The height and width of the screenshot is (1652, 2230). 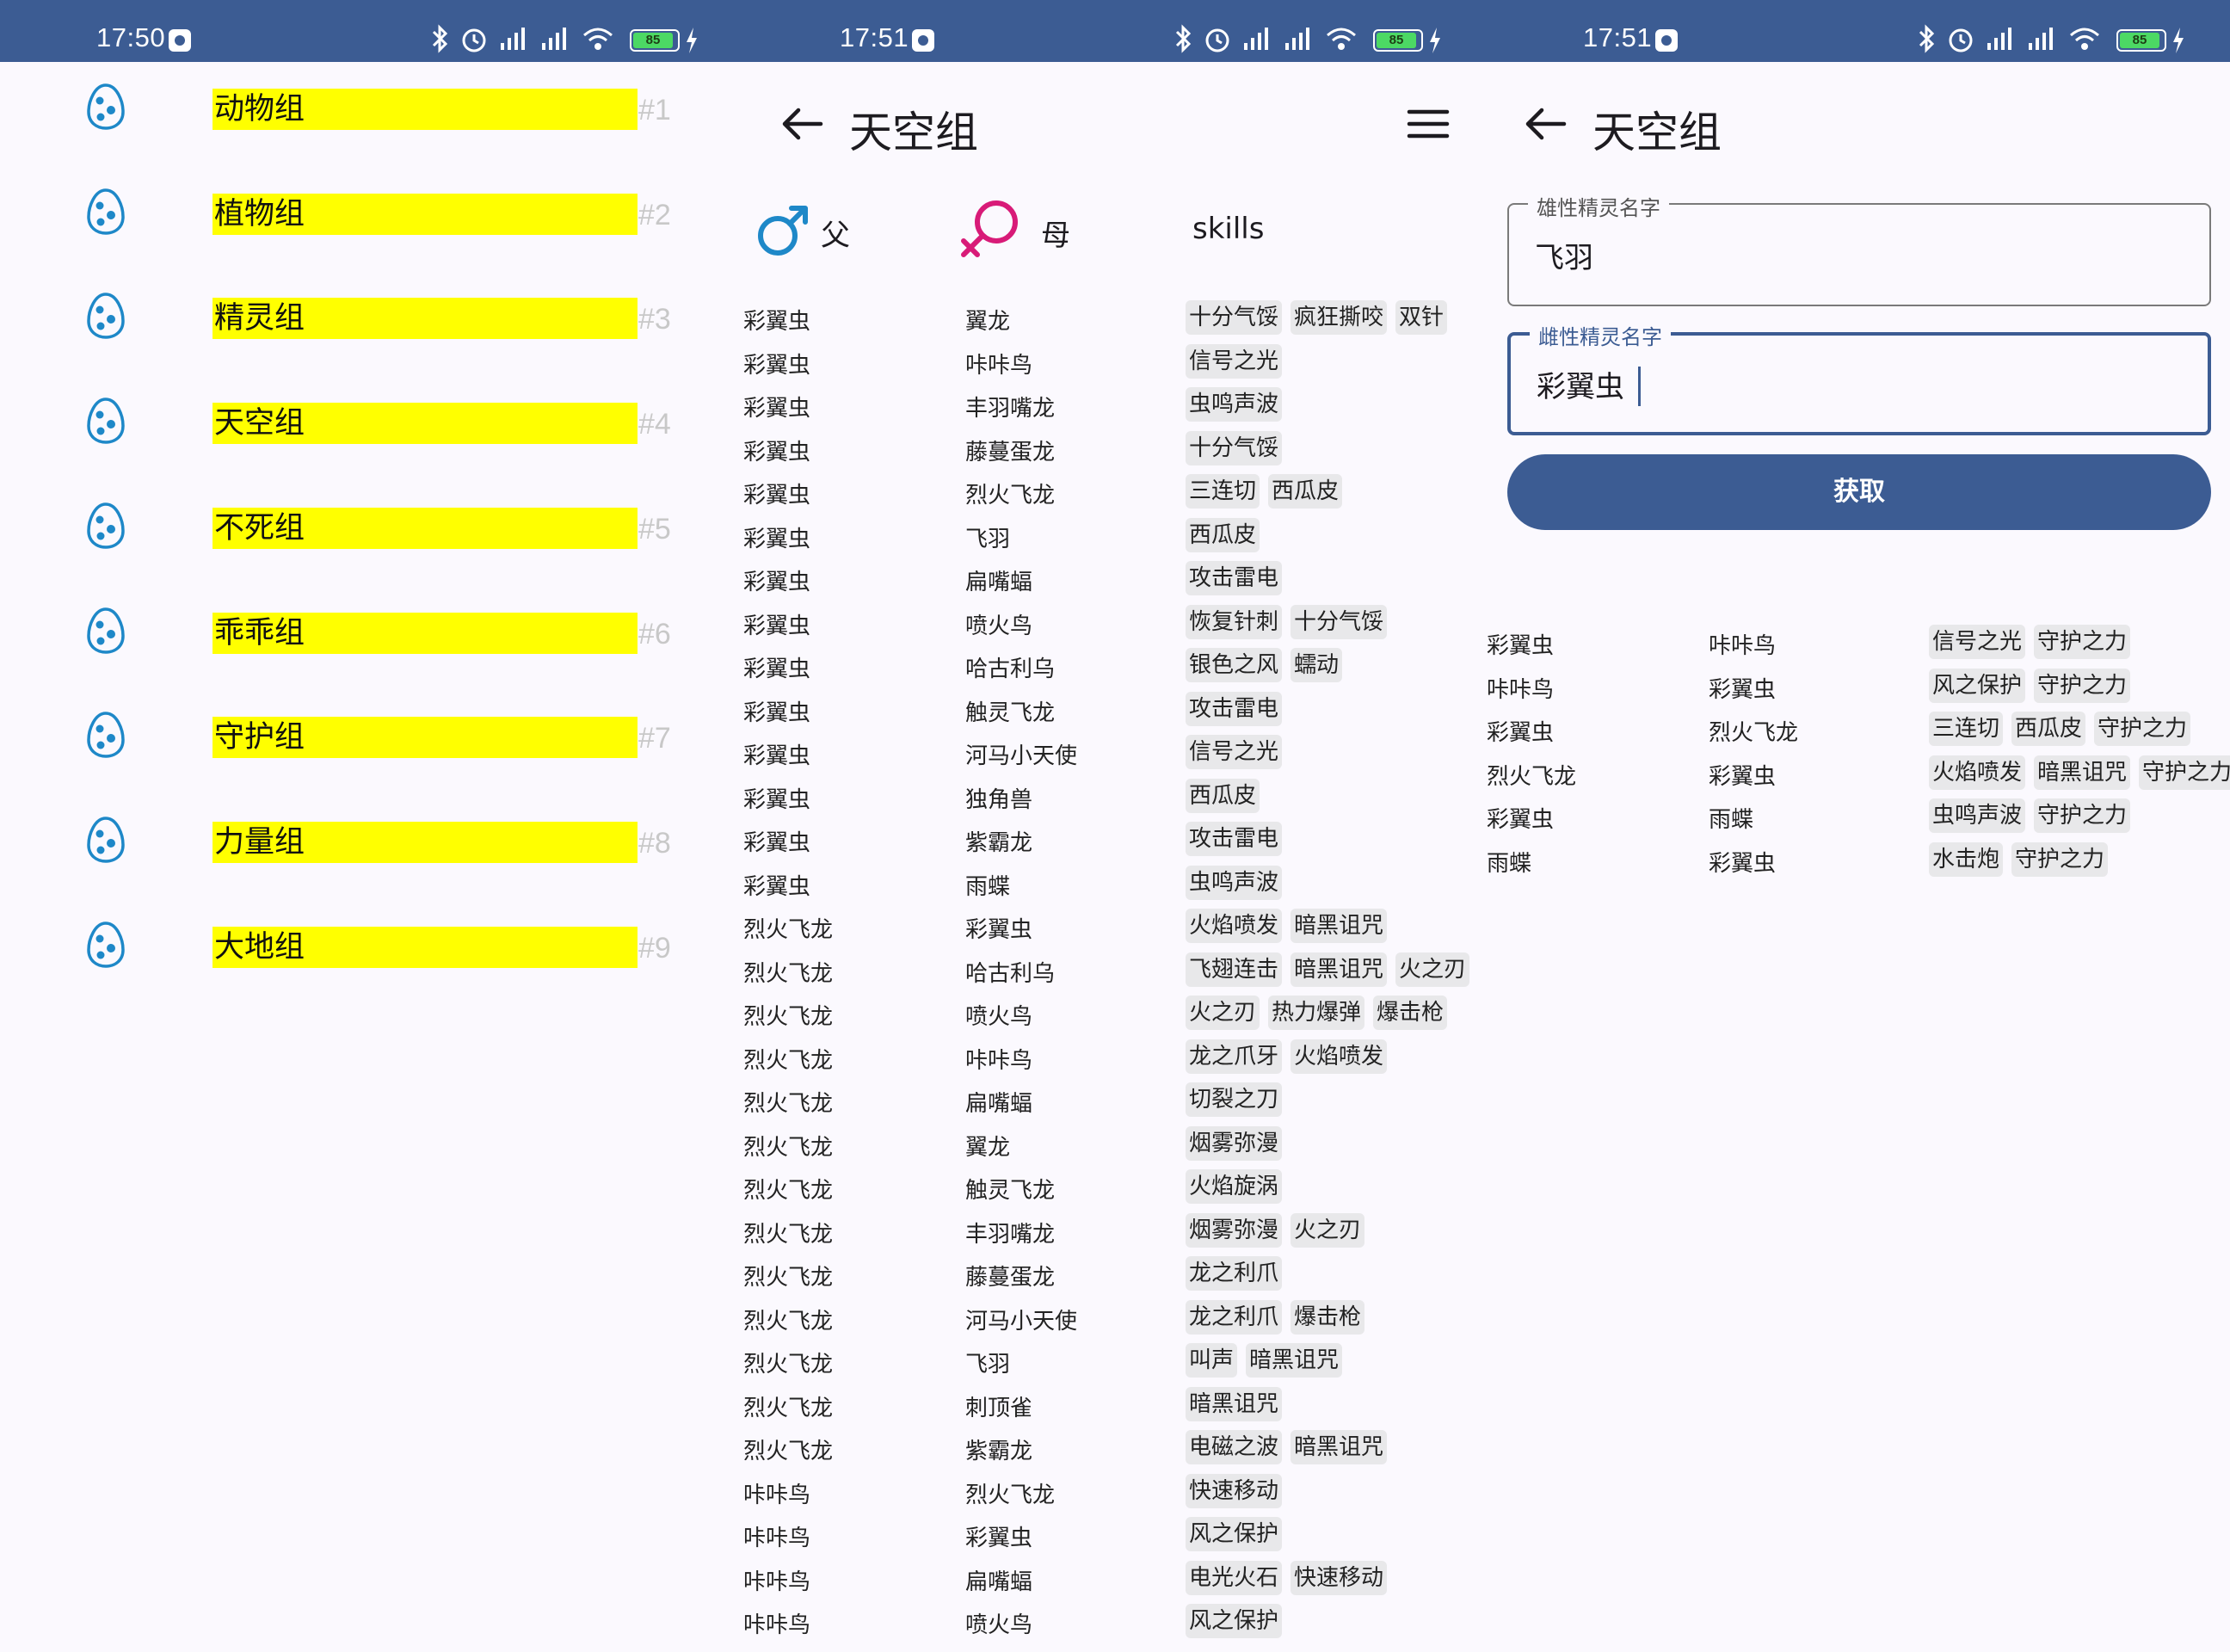 What do you see at coordinates (1859, 492) in the screenshot?
I see `fetch-button: 获取` at bounding box center [1859, 492].